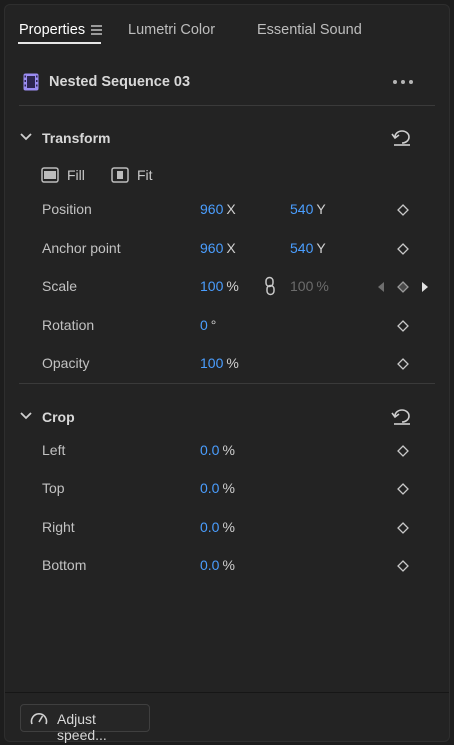 The image size is (454, 745). I want to click on anchor-x-value: 960, so click(211, 248).